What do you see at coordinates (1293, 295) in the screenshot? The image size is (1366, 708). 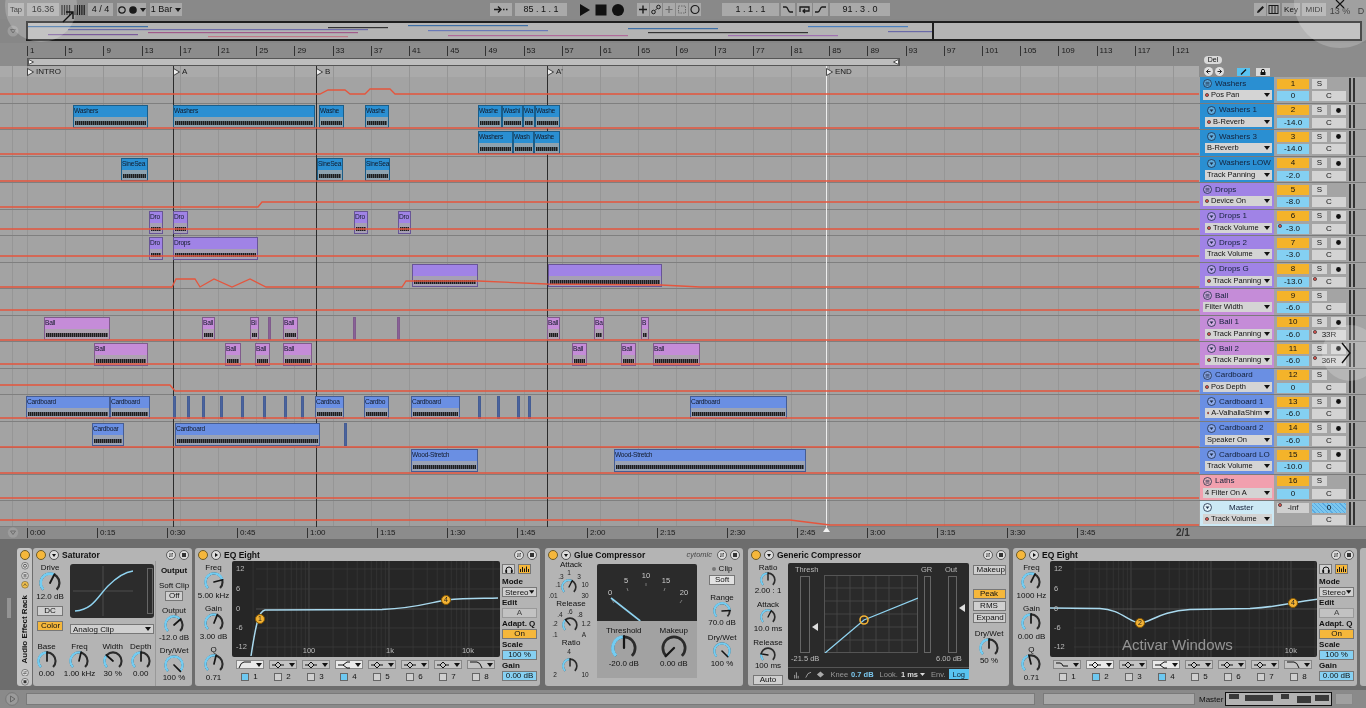 I see `track-number-button: 9` at bounding box center [1293, 295].